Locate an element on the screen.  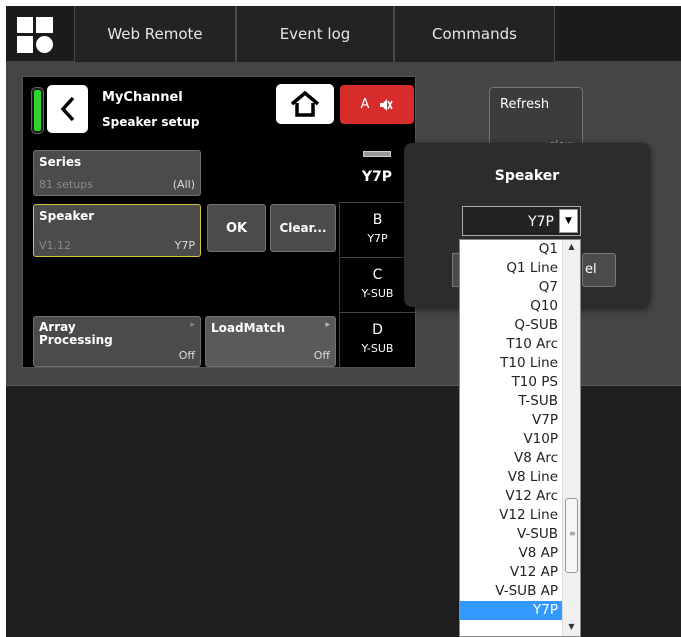
series-count: 81 setups is located at coordinates (66, 184).